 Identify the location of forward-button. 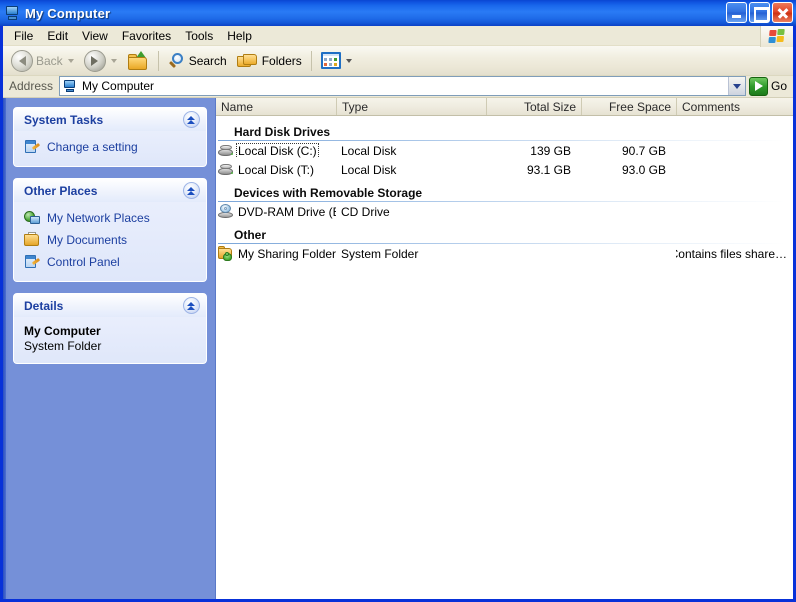
(100, 61).